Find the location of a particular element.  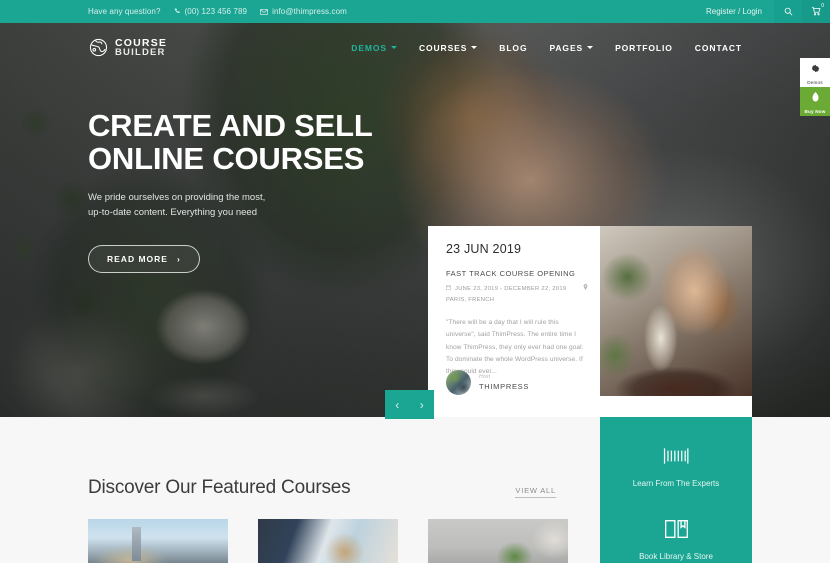

buy-now-float-button: Buy Now is located at coordinates (815, 101).